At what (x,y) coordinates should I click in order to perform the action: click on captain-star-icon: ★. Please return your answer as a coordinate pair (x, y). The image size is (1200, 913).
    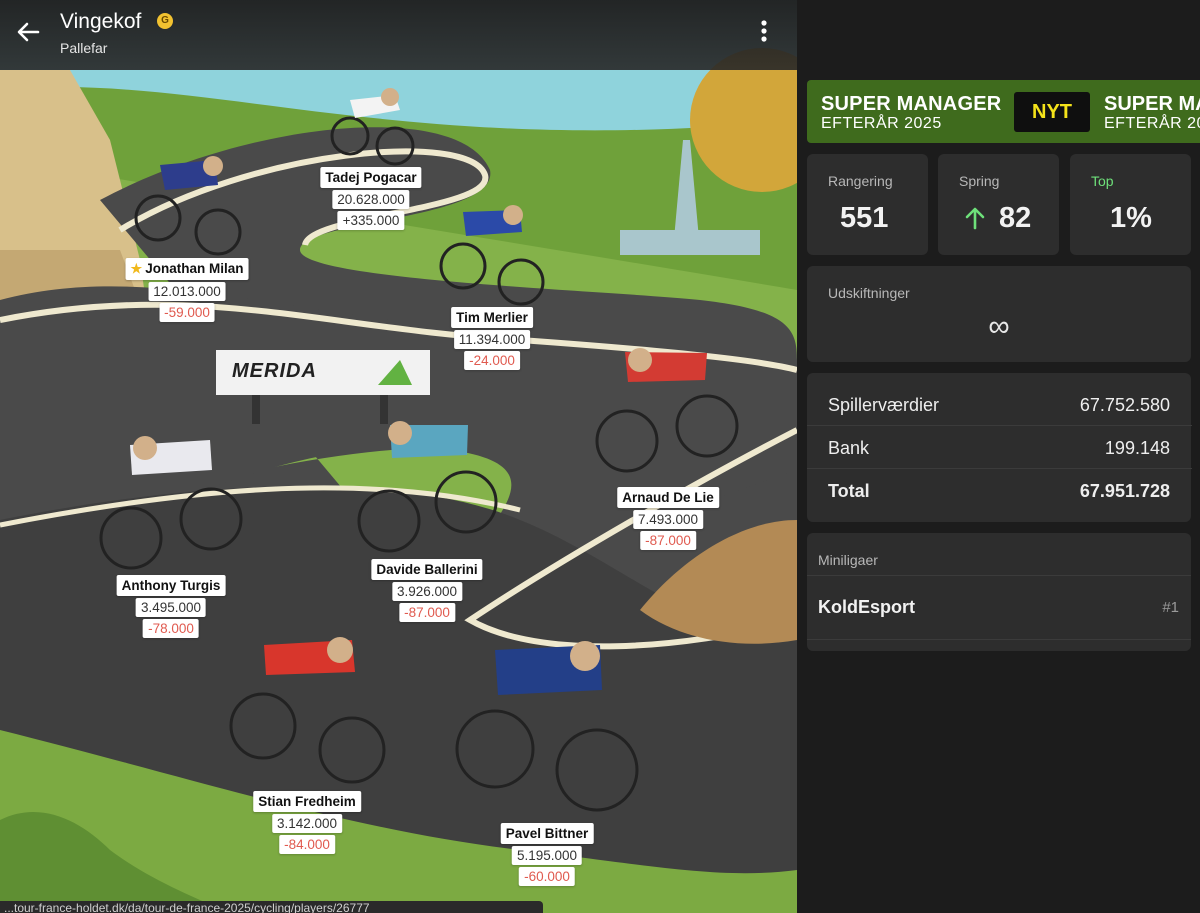
    Looking at the image, I should click on (136, 268).